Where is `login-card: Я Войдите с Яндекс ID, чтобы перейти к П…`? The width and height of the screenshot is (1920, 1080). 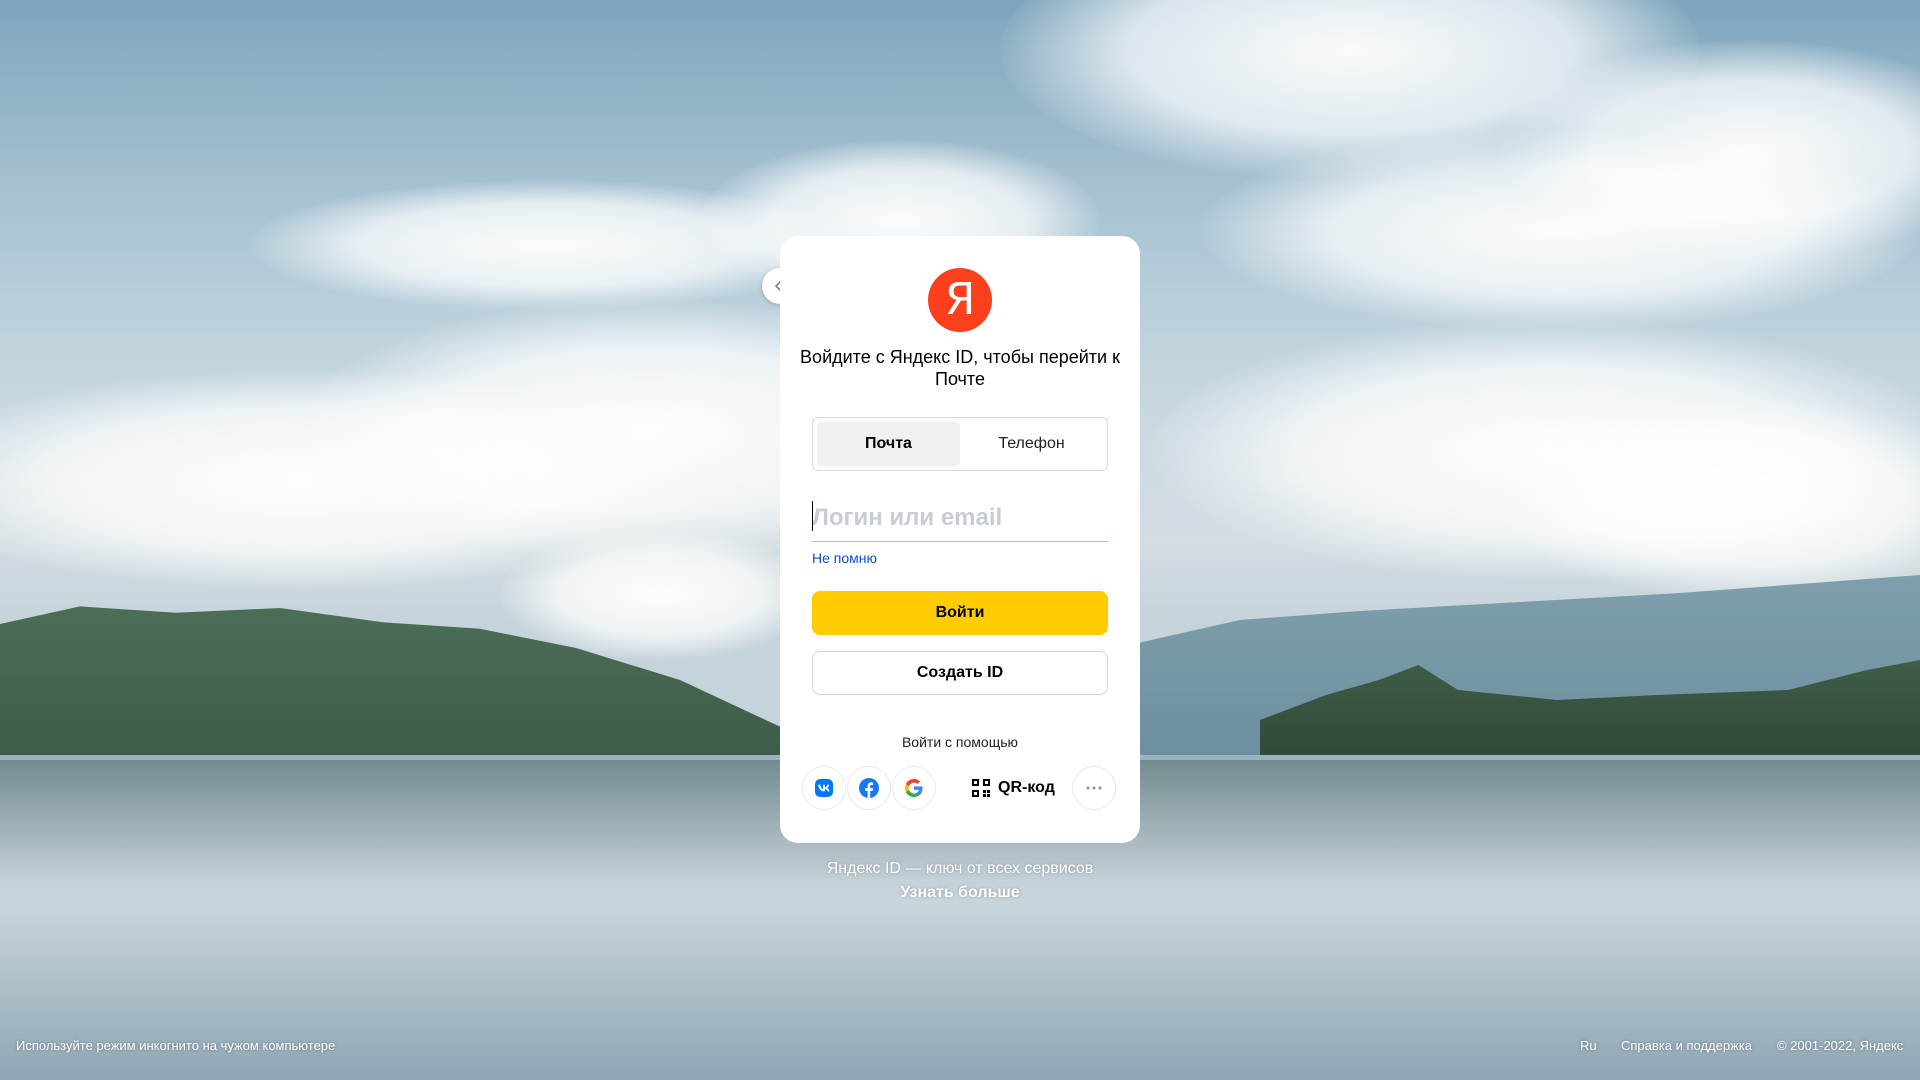 login-card: Я Войдите с Яндекс ID, чтобы перейти к П… is located at coordinates (960, 539).